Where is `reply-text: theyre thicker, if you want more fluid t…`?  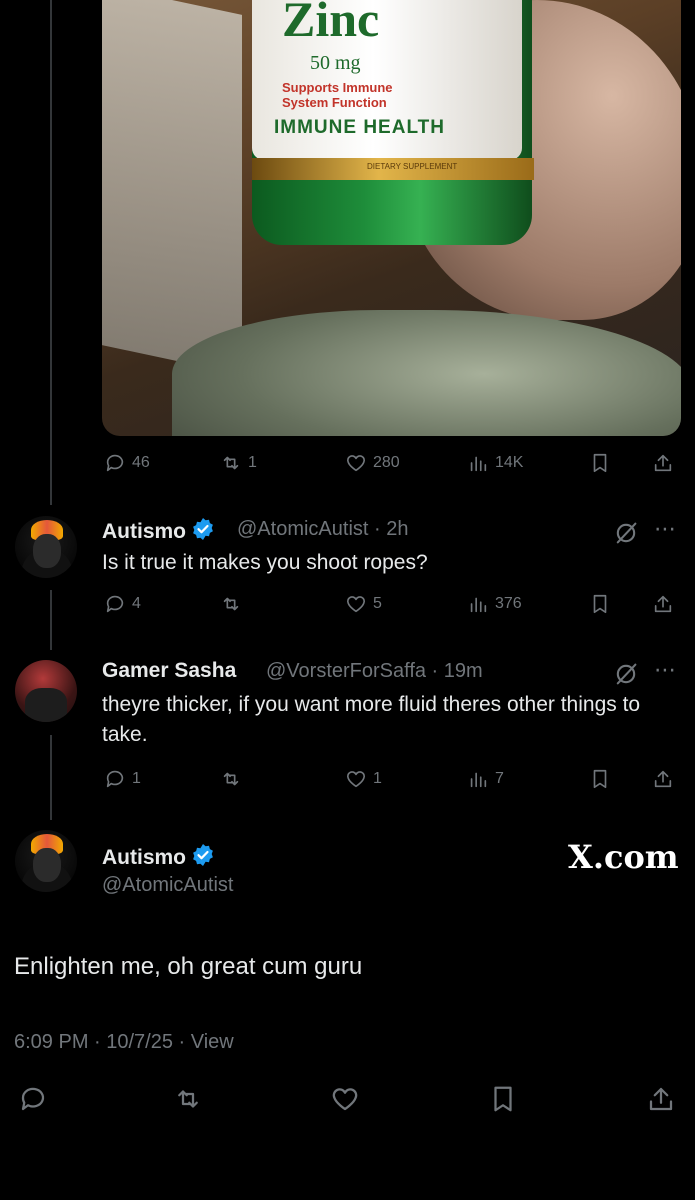 reply-text: theyre thicker, if you want more fluid t… is located at coordinates (371, 719).